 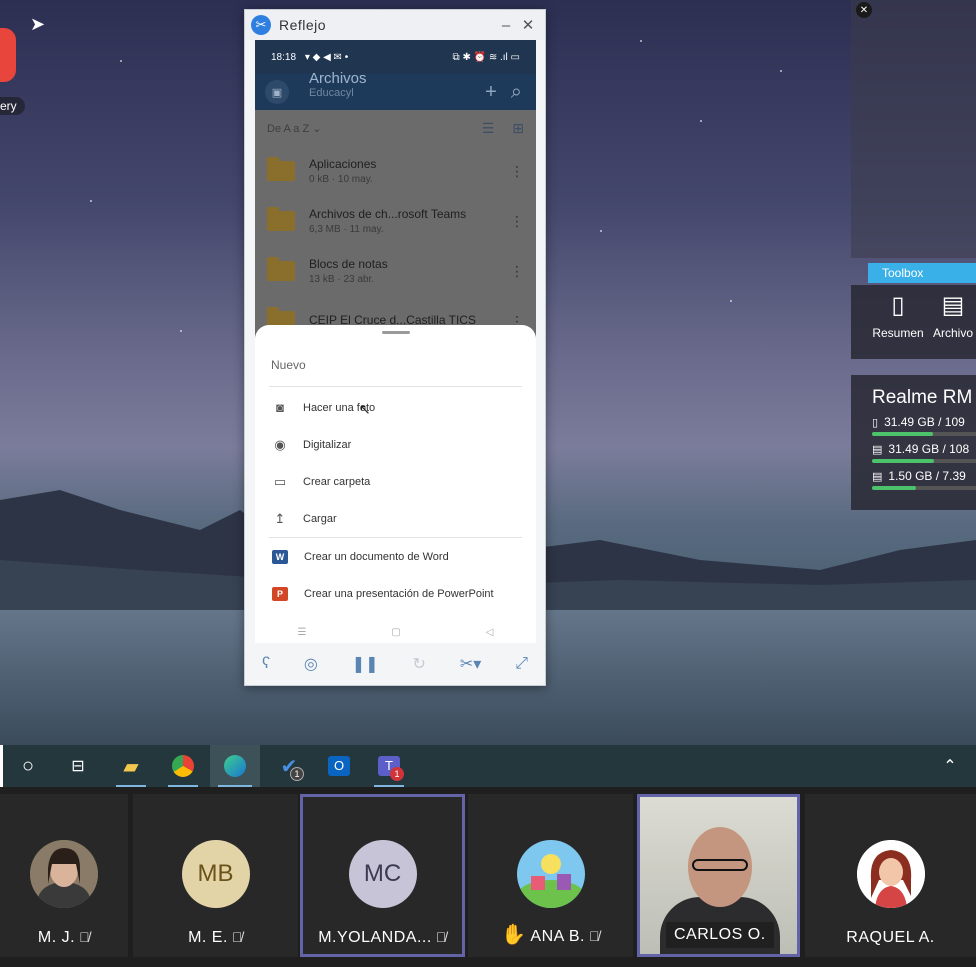 What do you see at coordinates (341, 179) in the screenshot?
I see `file-meta: 0 kB · 10 may.` at bounding box center [341, 179].